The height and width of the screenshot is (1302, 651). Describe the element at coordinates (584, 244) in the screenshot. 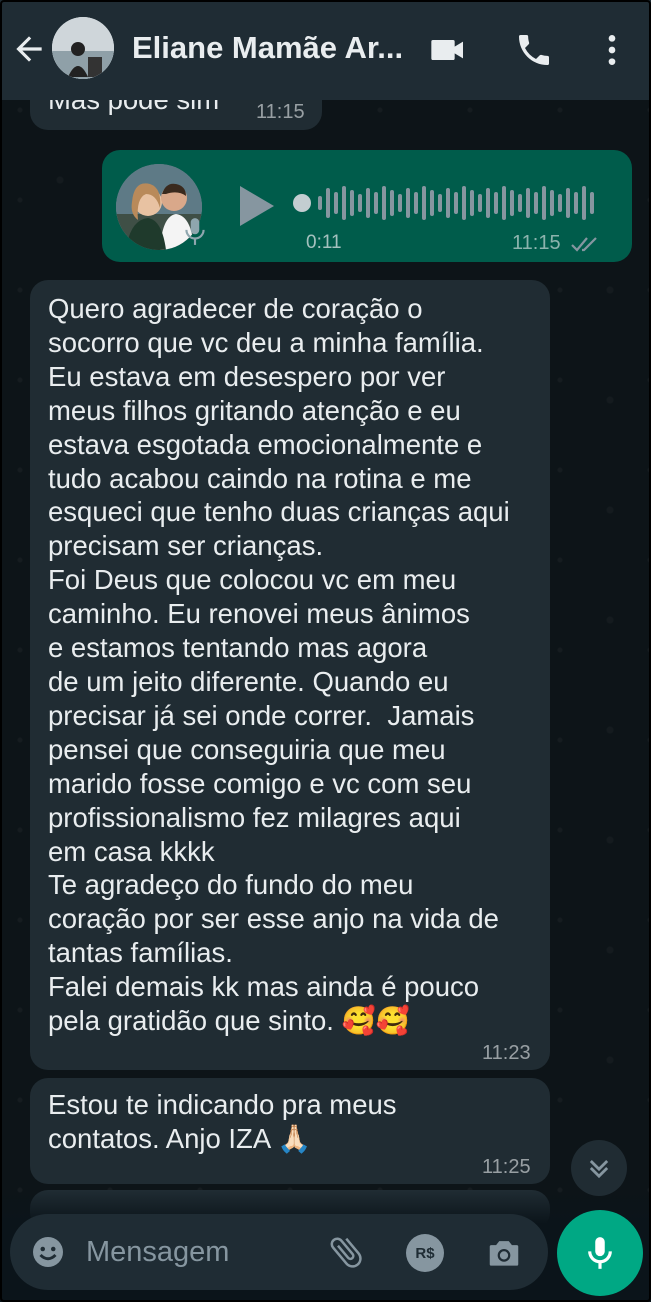

I see `read-receipt-icon` at that location.